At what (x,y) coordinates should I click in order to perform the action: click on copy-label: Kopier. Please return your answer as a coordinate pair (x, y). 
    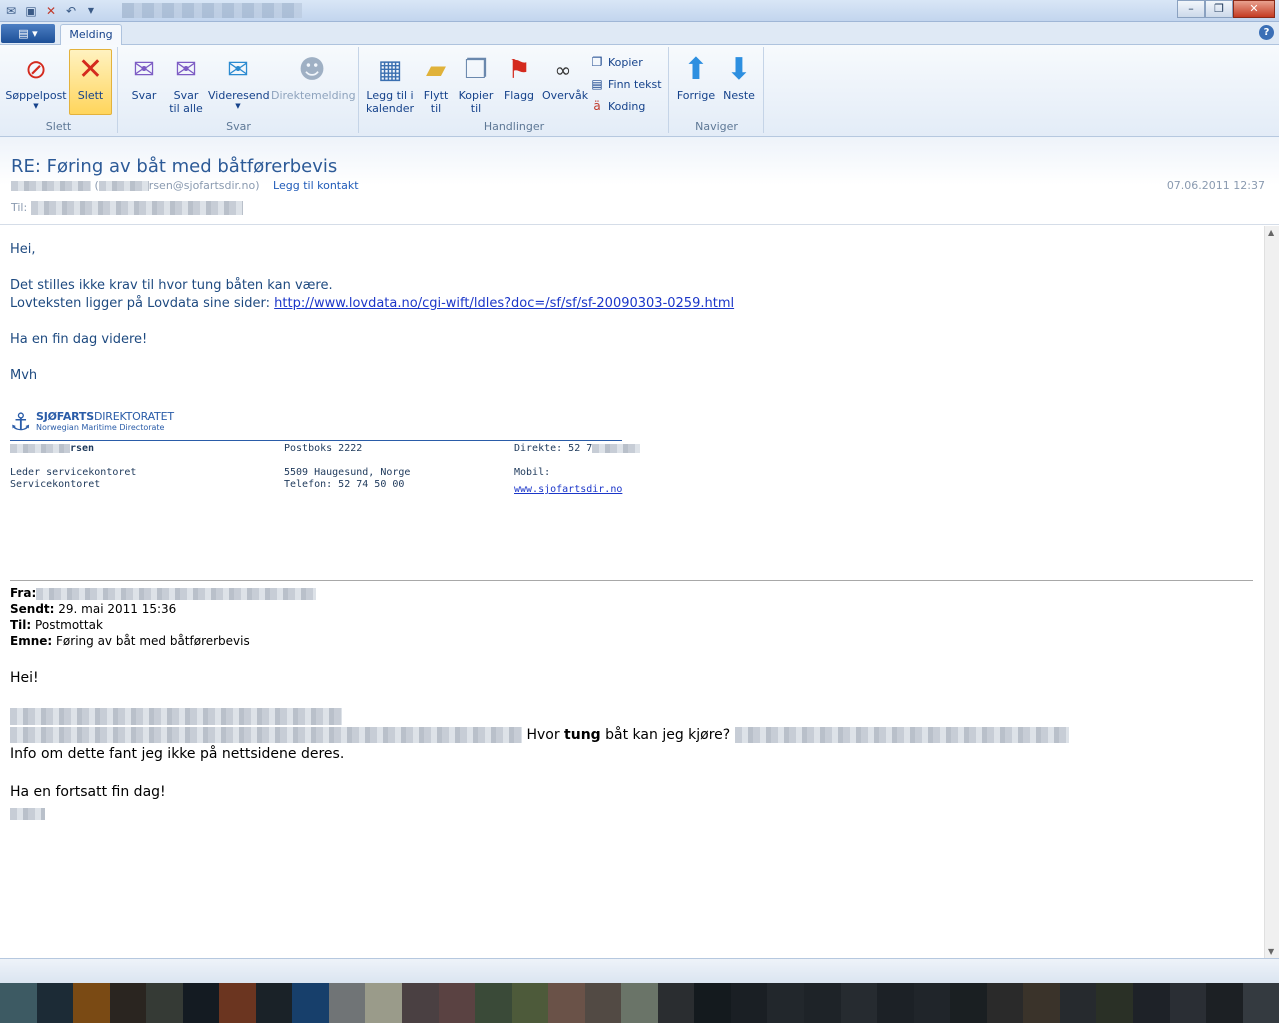
    Looking at the image, I should click on (625, 62).